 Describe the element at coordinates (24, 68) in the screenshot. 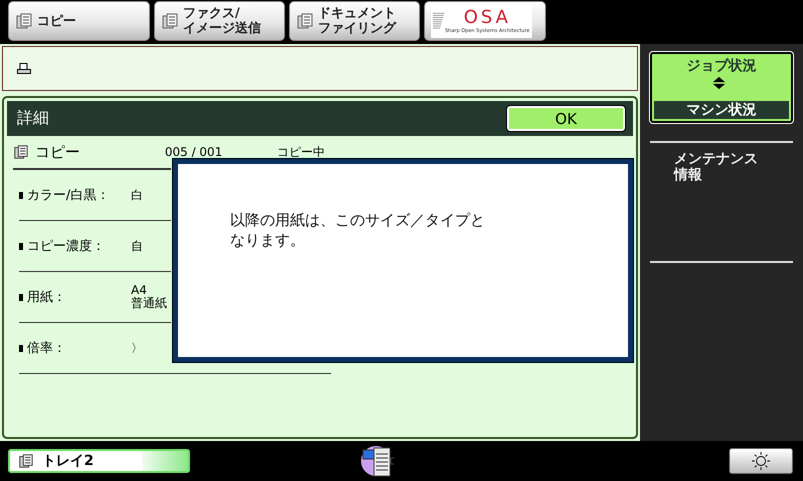

I see `printer-icon` at that location.